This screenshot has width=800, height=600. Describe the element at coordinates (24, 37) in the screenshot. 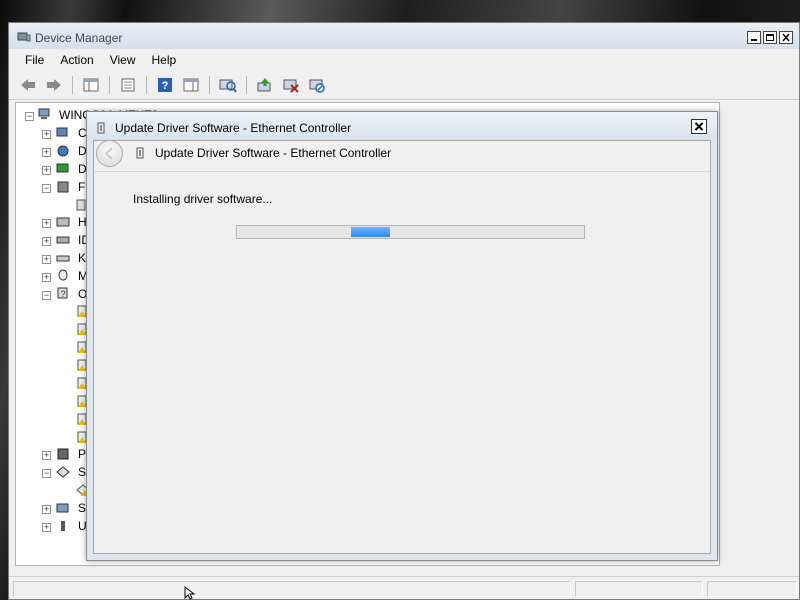

I see `device-manager-icon` at that location.